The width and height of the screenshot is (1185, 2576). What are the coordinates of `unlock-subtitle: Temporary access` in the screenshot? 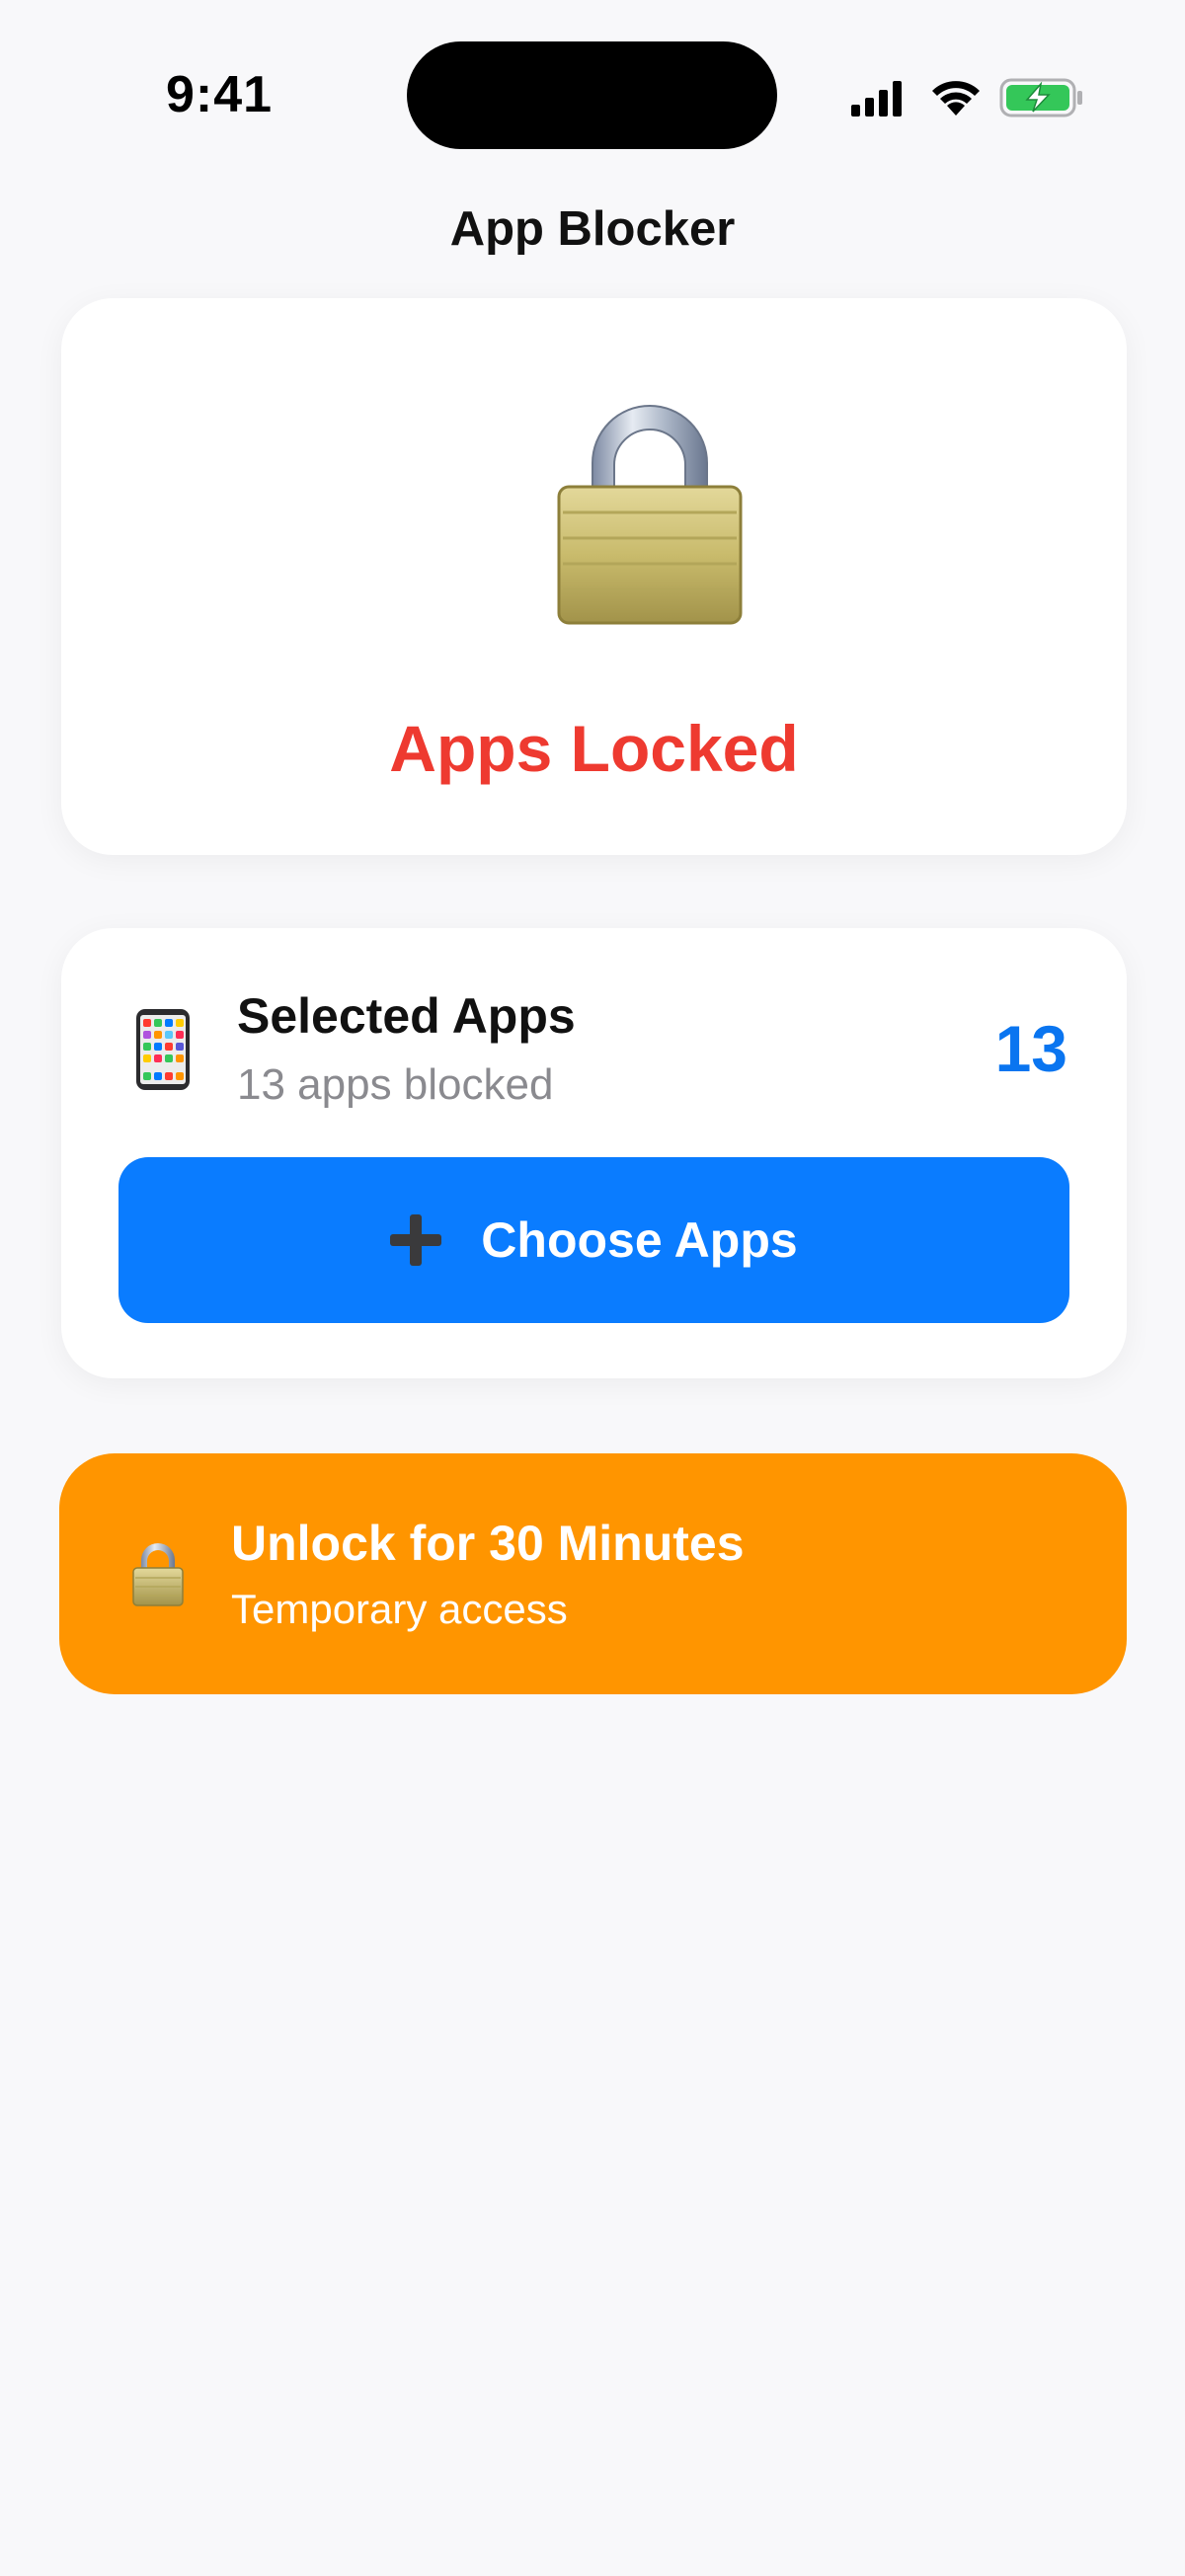 It's located at (399, 1609).